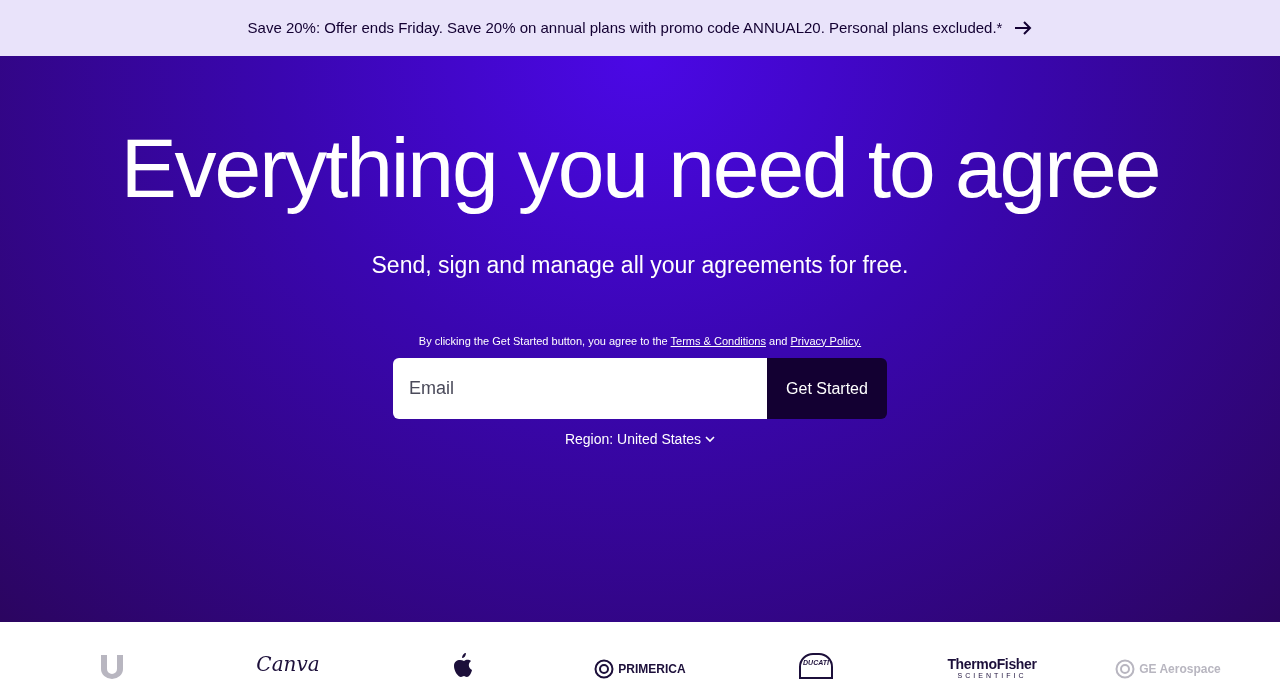 The width and height of the screenshot is (1280, 681). I want to click on logo-wordmark: Canva, so click(288, 664).